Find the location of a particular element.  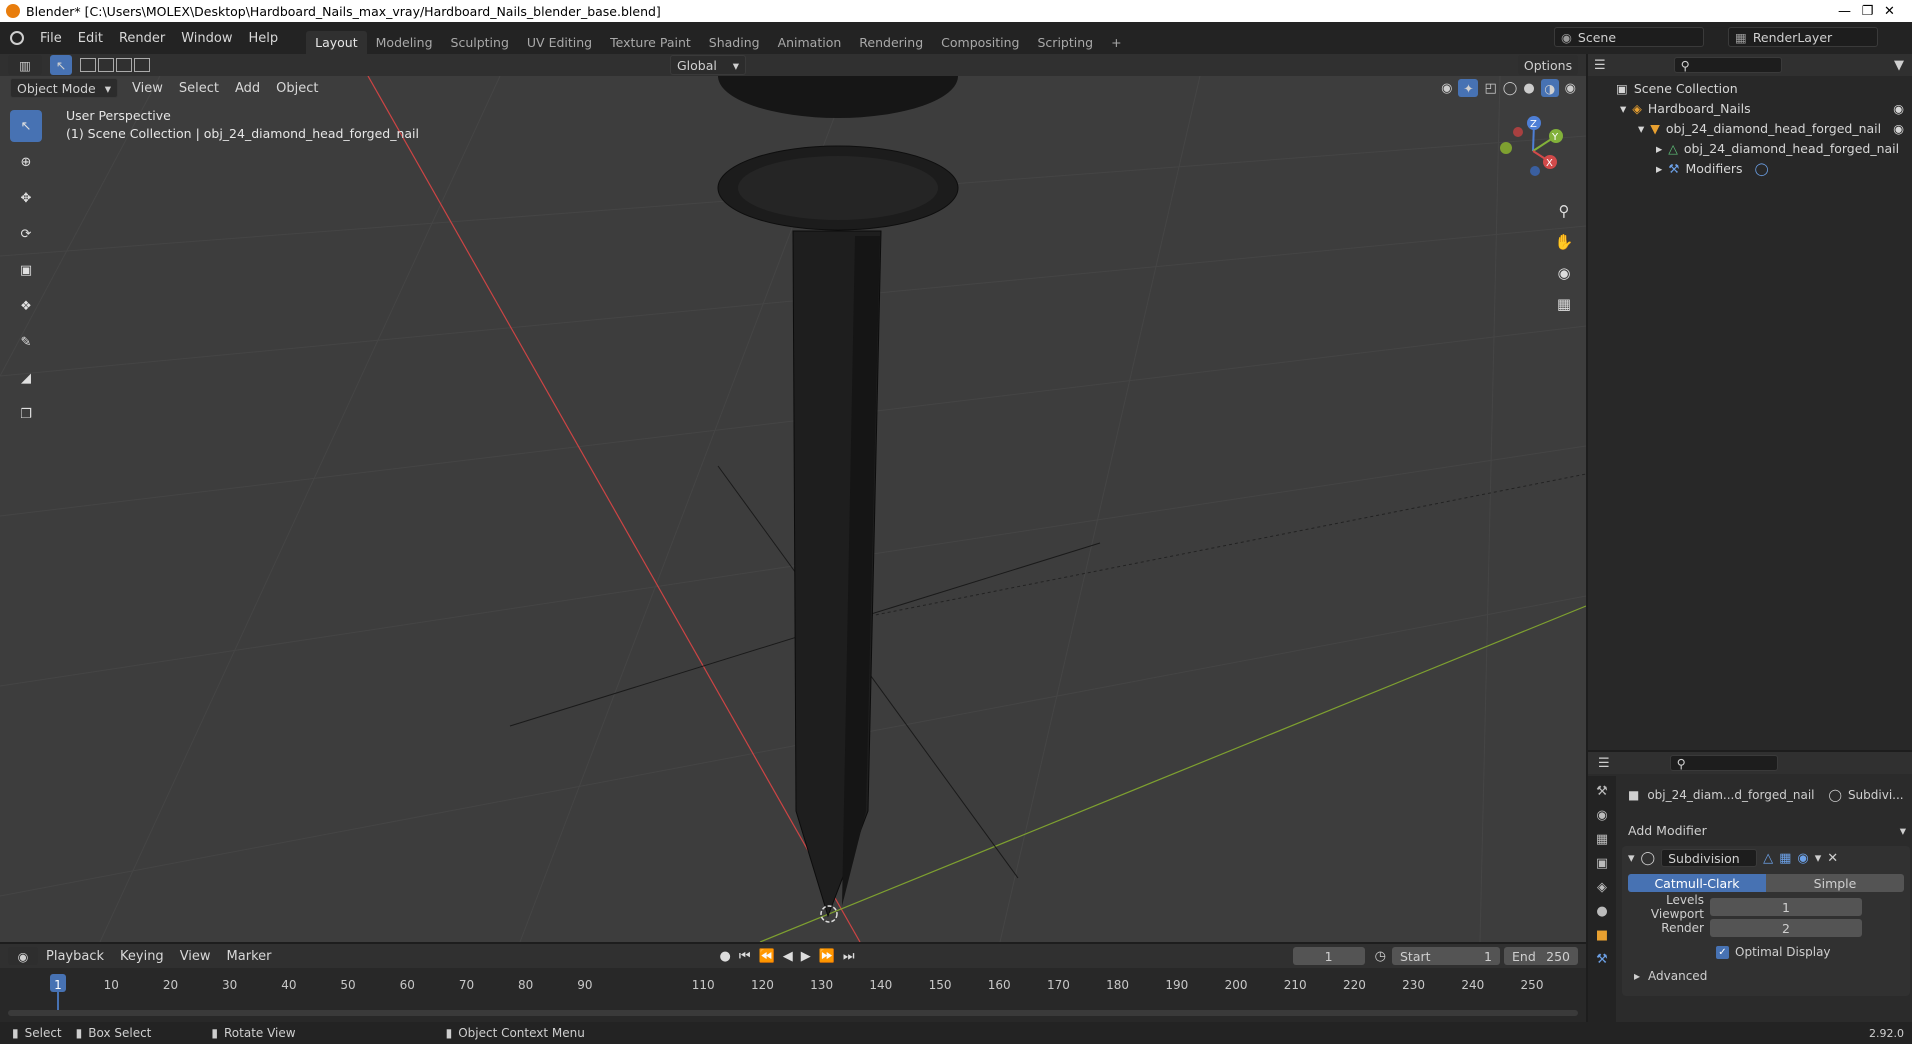

modifier-name-field: Subdivision is located at coordinates (1709, 858).